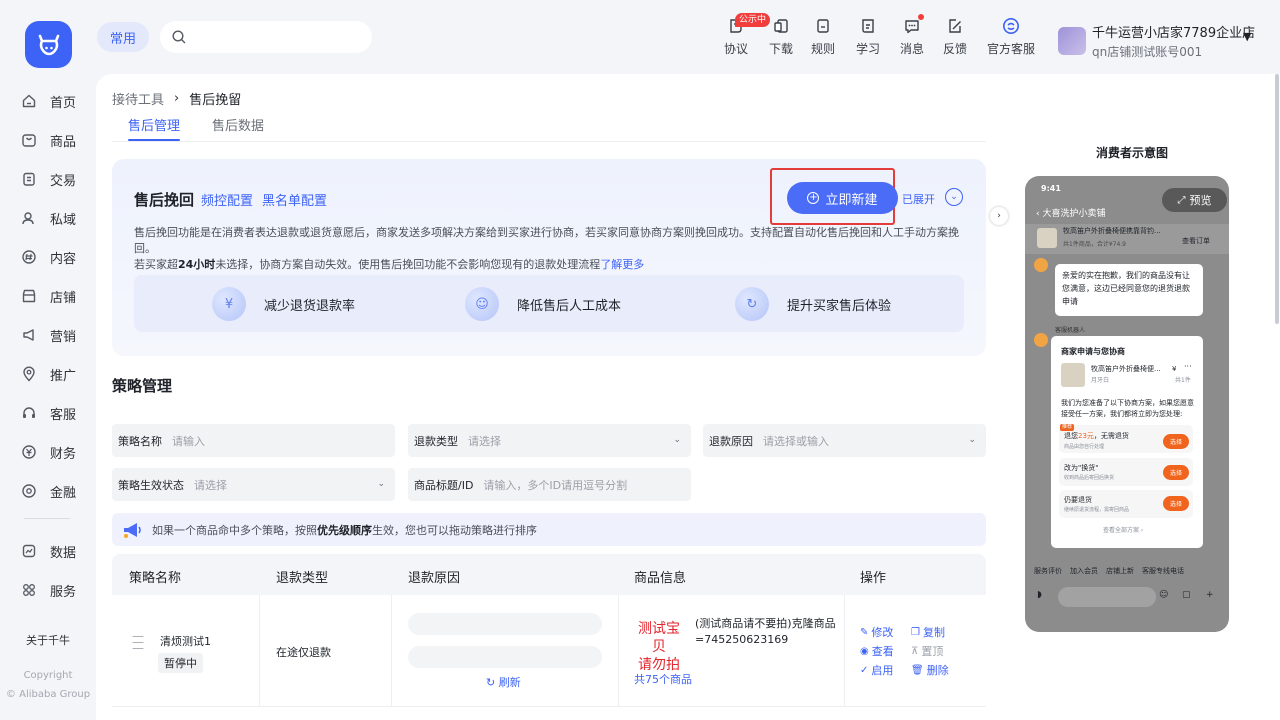 Image resolution: width=1280 pixels, height=720 pixels. Describe the element at coordinates (123, 37) in the screenshot. I see `common-nav-pill: 常用` at that location.